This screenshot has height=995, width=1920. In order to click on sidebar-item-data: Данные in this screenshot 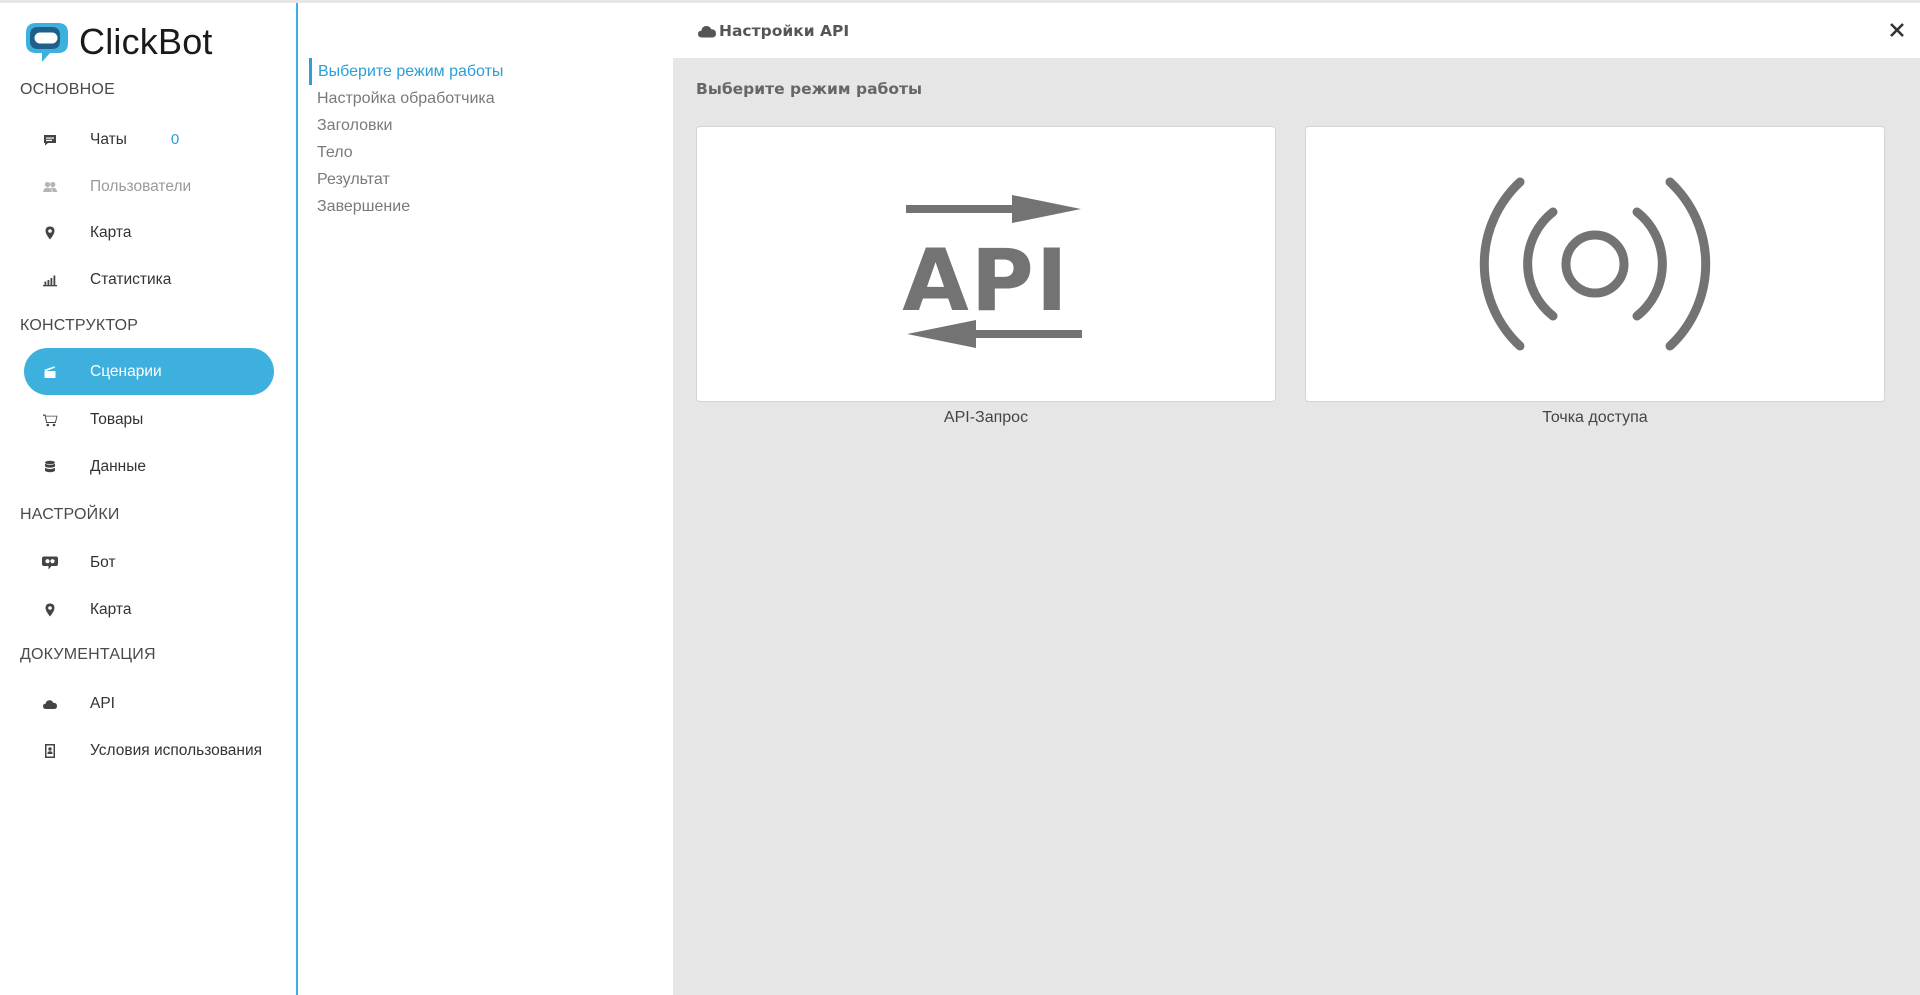, I will do `click(149, 466)`.